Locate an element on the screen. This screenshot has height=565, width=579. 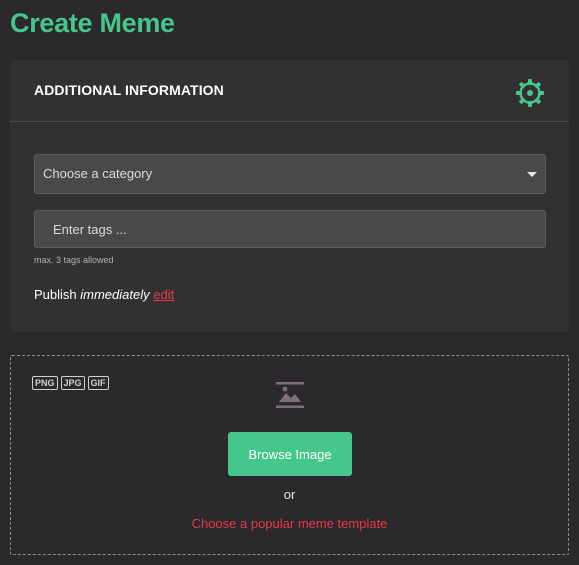
gear-icon is located at coordinates (530, 93).